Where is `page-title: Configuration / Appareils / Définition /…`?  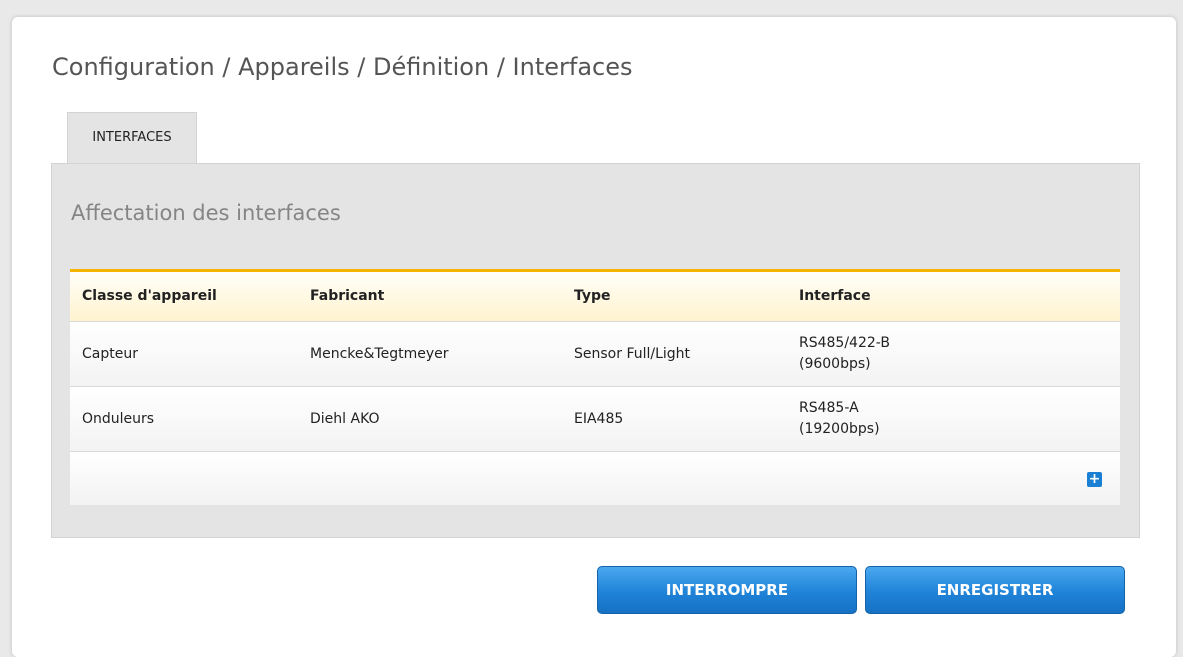 page-title: Configuration / Appareils / Définition /… is located at coordinates (342, 67).